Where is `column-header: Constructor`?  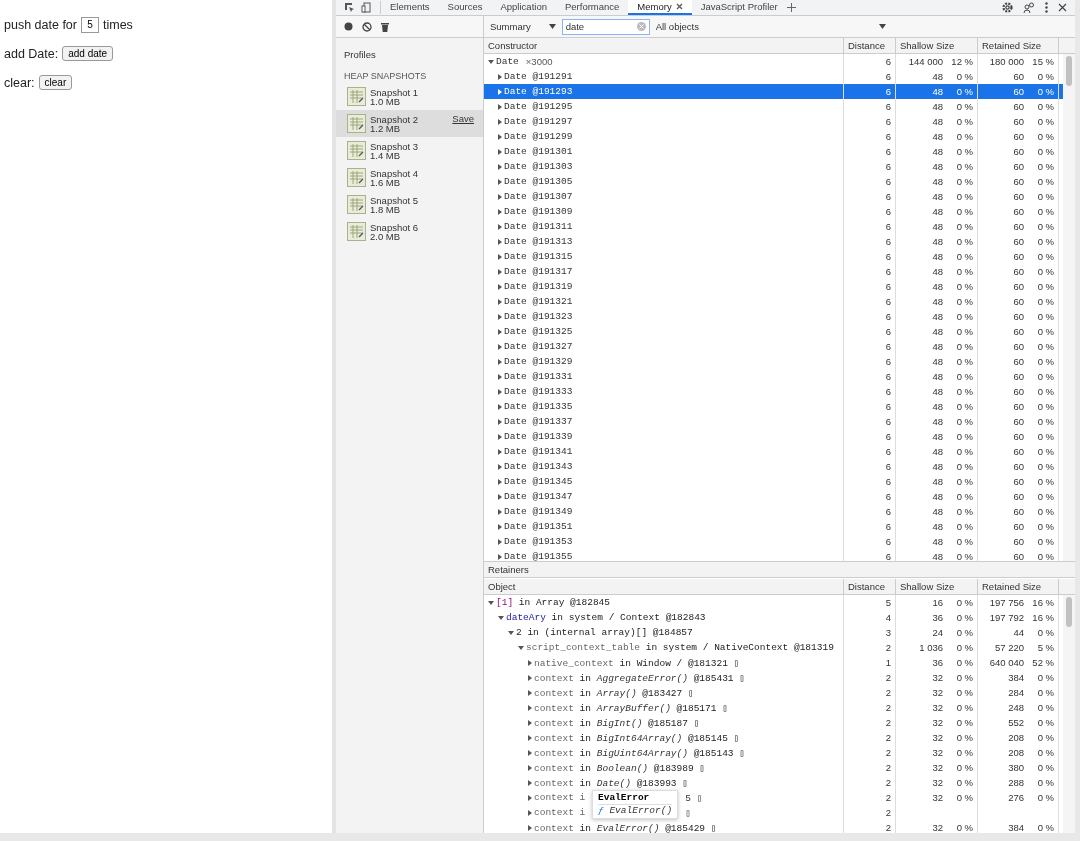 column-header: Constructor is located at coordinates (513, 45).